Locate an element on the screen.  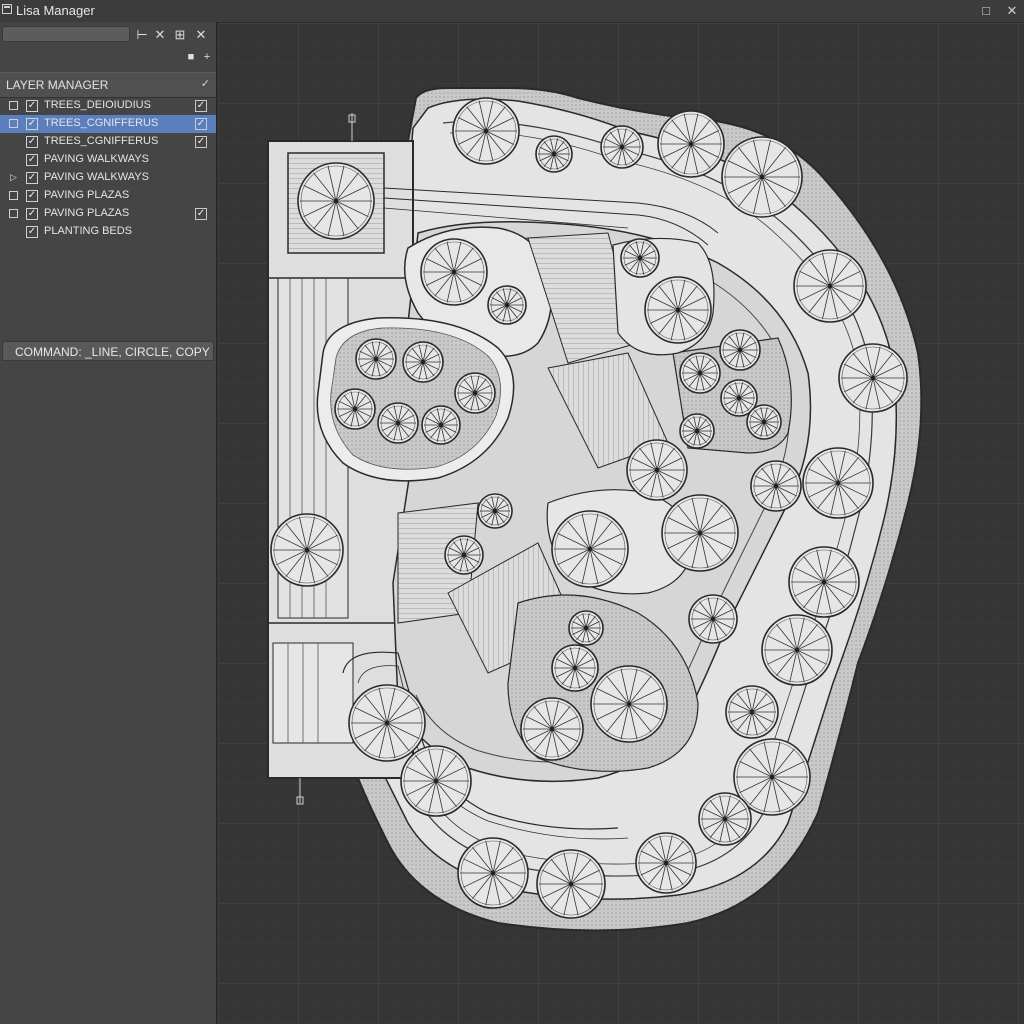
layer-item: ▷ ✓ PAVING WALKWAYS is located at coordinates (108, 178).